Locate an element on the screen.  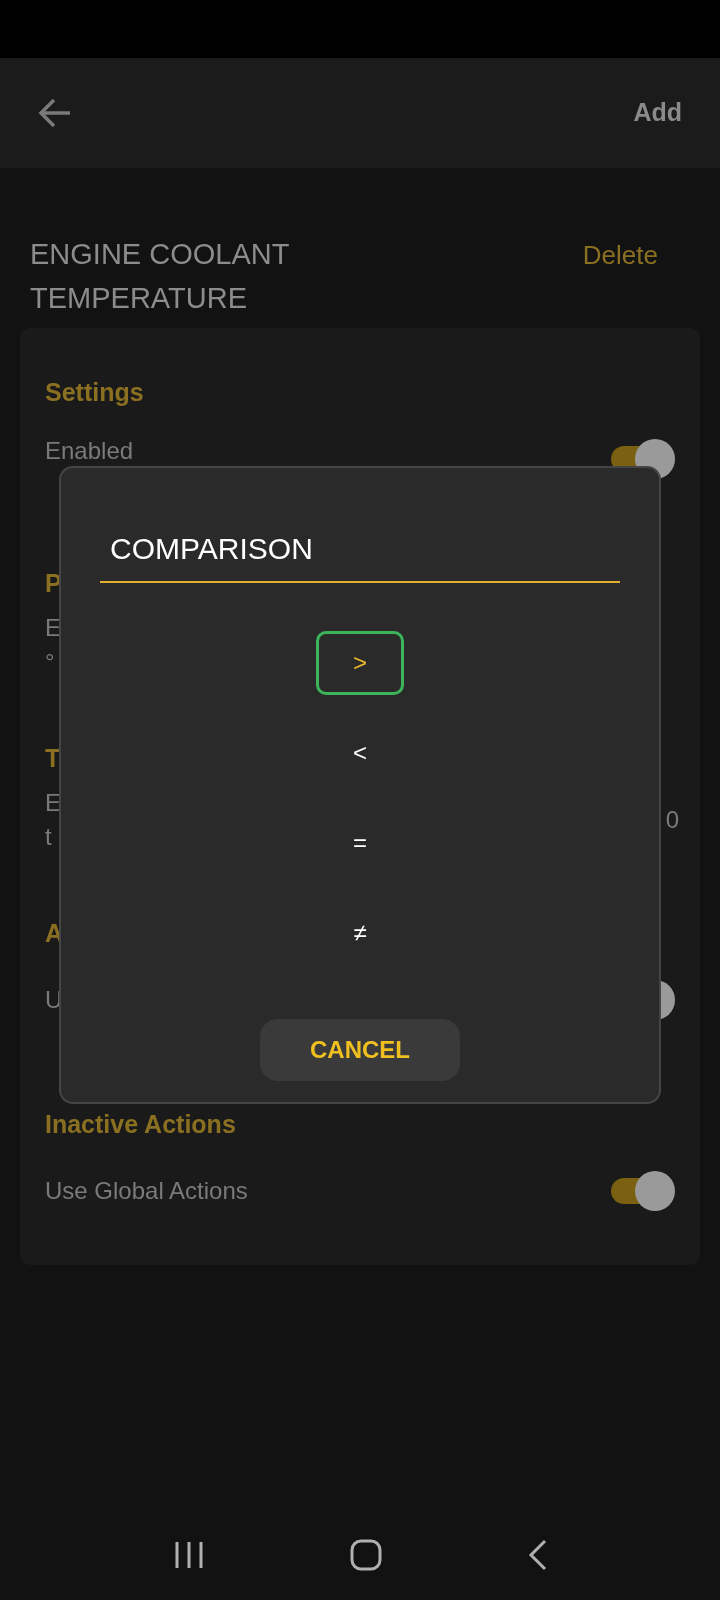
page-title: ENGINE COOLANT TEMPERATURE is located at coordinates (160, 276).